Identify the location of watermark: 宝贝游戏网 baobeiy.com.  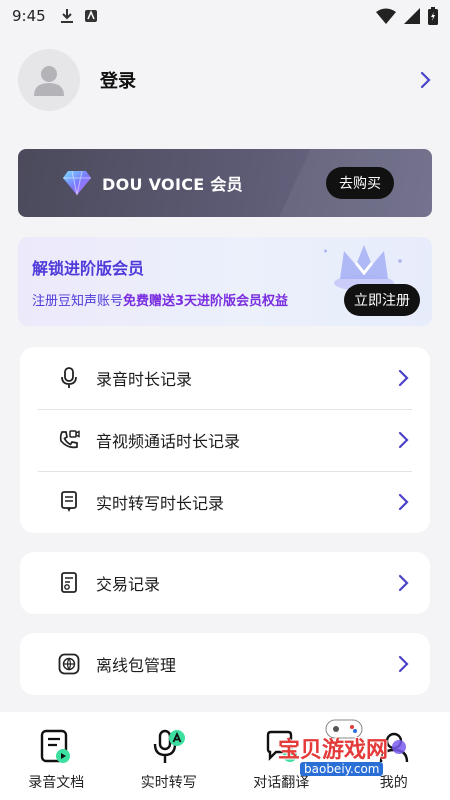
(350, 749).